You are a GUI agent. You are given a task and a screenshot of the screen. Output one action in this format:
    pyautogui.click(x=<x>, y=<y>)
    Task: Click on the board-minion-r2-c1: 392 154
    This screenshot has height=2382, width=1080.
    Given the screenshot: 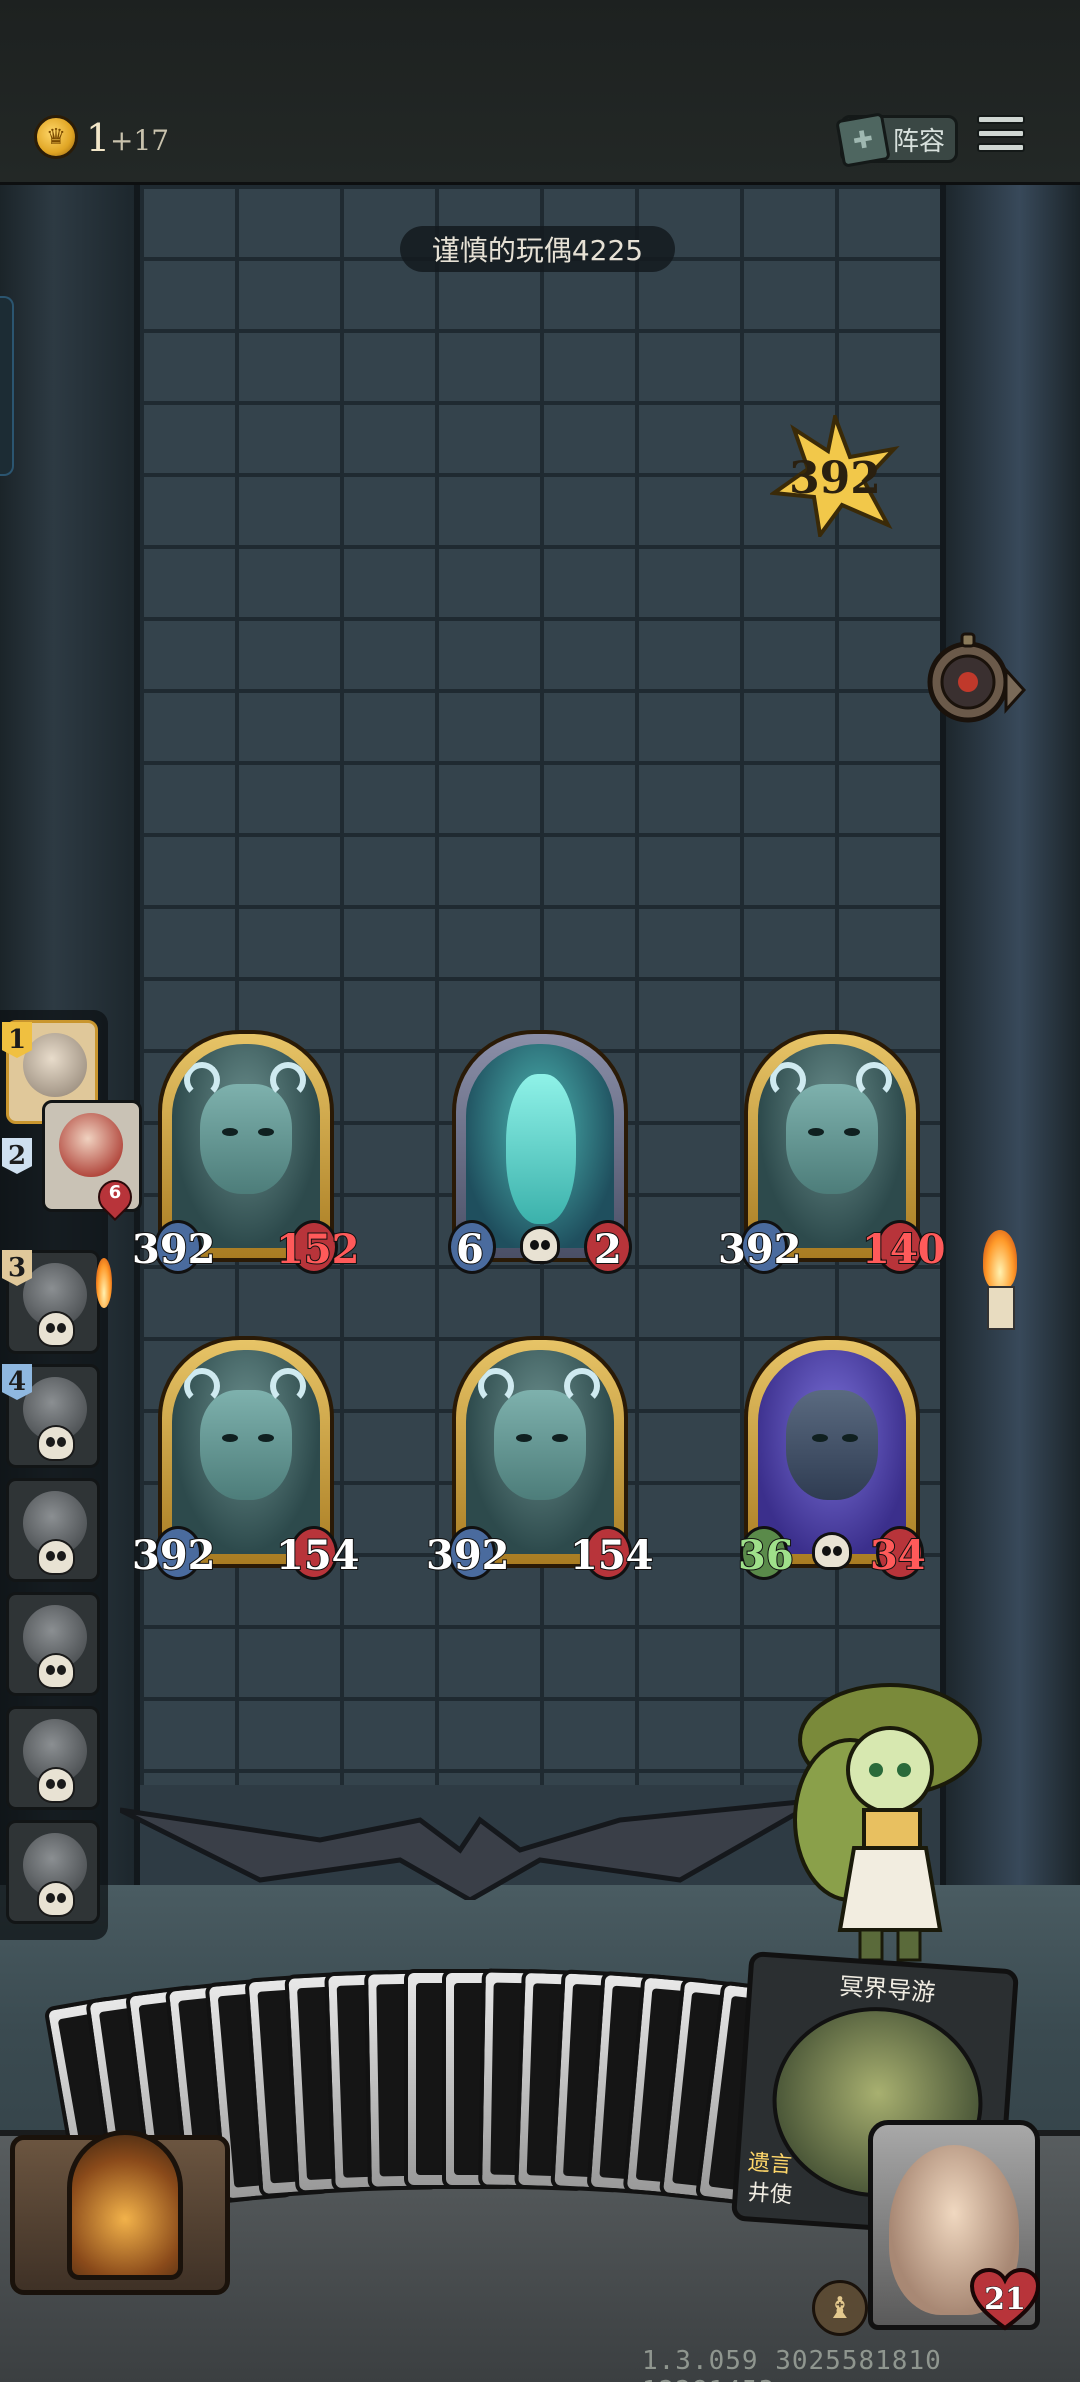 What is the action you would take?
    pyautogui.click(x=245, y=1458)
    